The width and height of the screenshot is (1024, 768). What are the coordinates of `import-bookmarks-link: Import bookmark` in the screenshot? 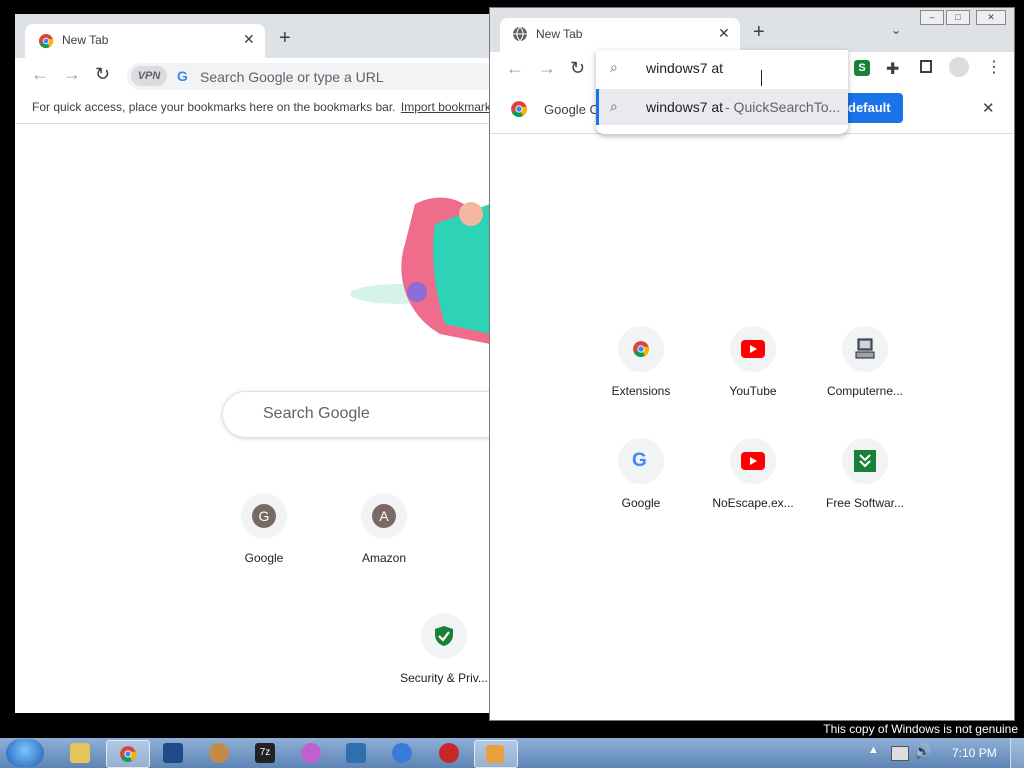 It's located at (445, 107).